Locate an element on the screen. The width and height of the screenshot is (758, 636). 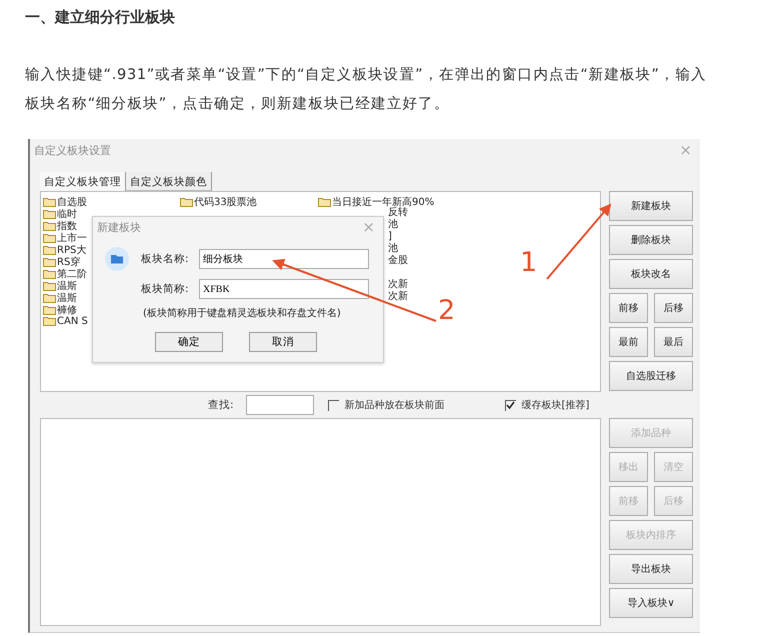
annotation-number: 2 is located at coordinates (447, 310).